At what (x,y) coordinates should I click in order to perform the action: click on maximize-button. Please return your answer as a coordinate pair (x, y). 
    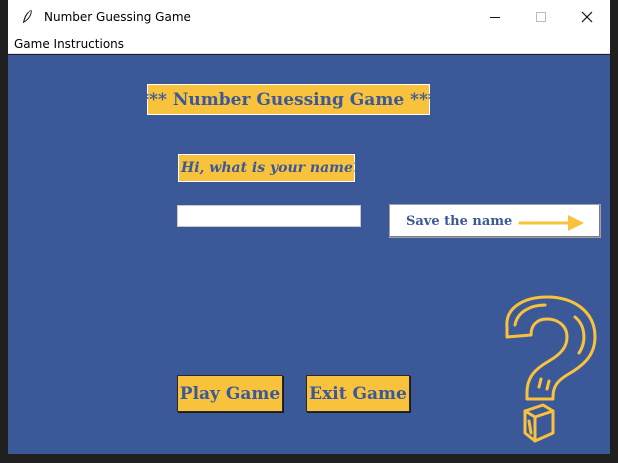
    Looking at the image, I should click on (541, 17).